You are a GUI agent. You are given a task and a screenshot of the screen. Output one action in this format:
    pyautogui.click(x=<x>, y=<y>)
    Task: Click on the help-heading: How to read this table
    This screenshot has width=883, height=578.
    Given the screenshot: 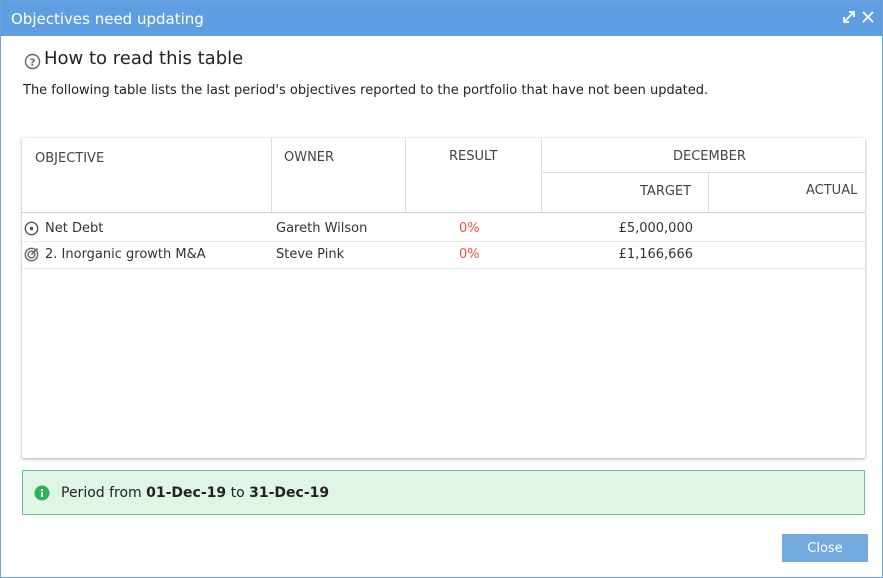 What is the action you would take?
    pyautogui.click(x=144, y=58)
    